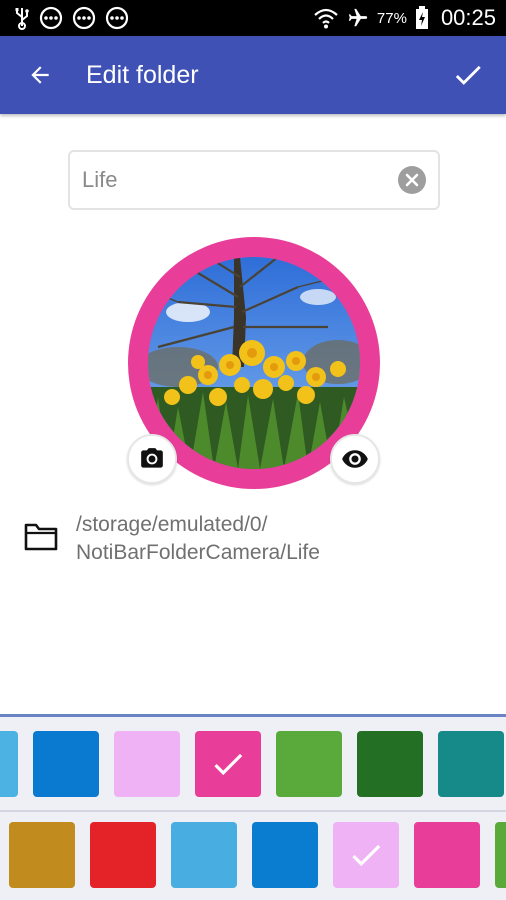  I want to click on folder-avatar-image, so click(254, 363).